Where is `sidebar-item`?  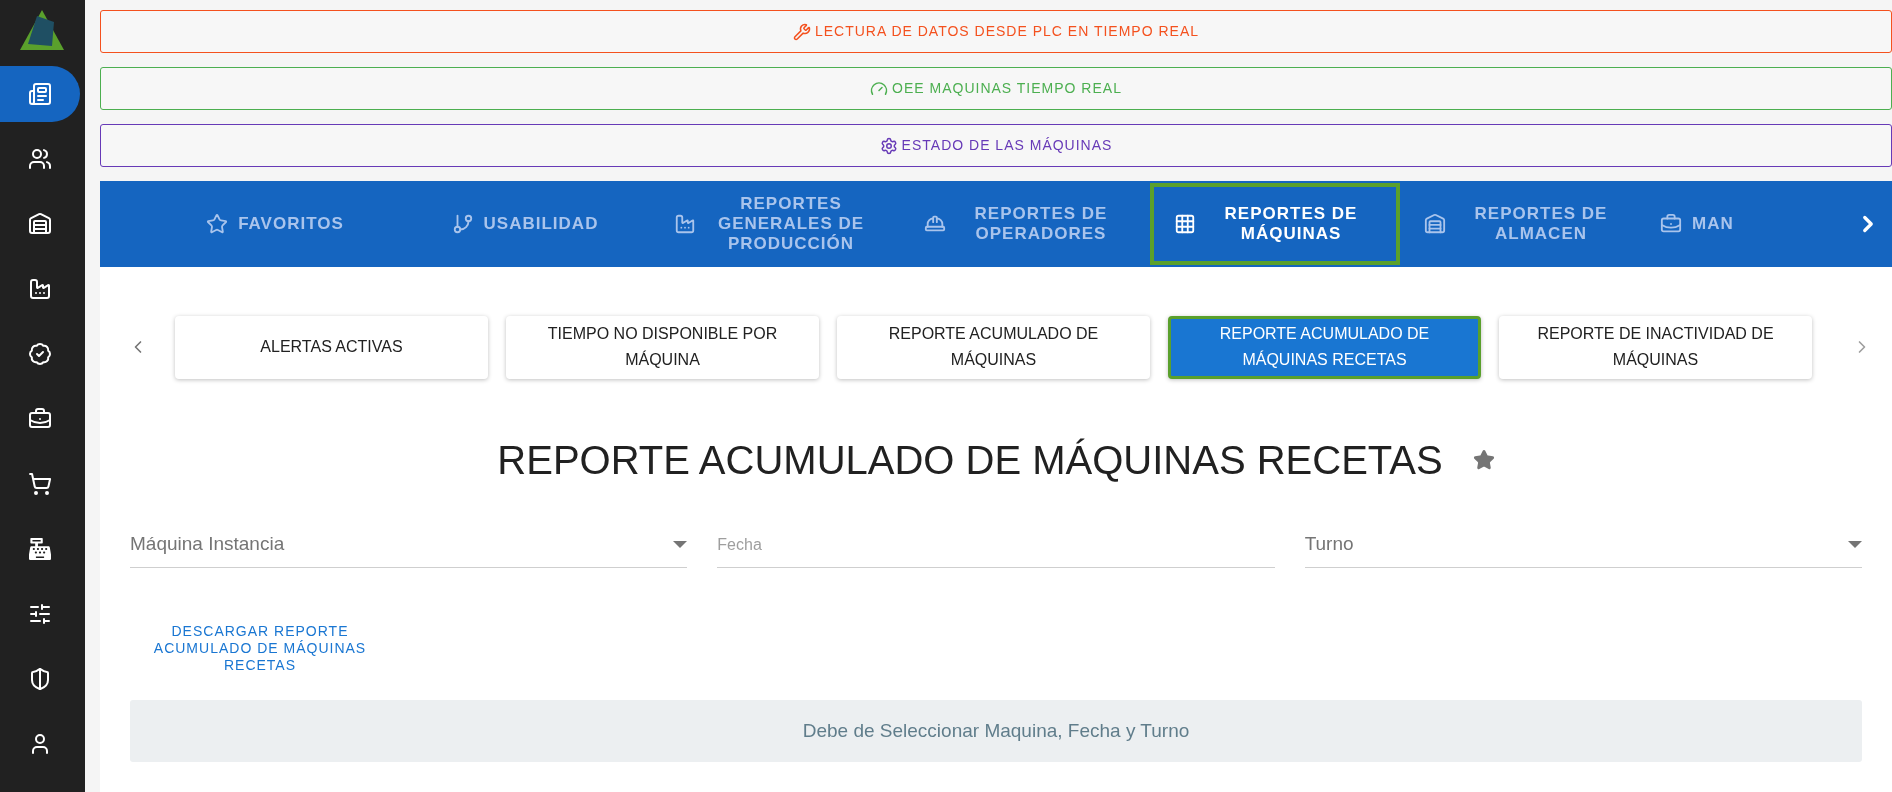 sidebar-item is located at coordinates (40, 94).